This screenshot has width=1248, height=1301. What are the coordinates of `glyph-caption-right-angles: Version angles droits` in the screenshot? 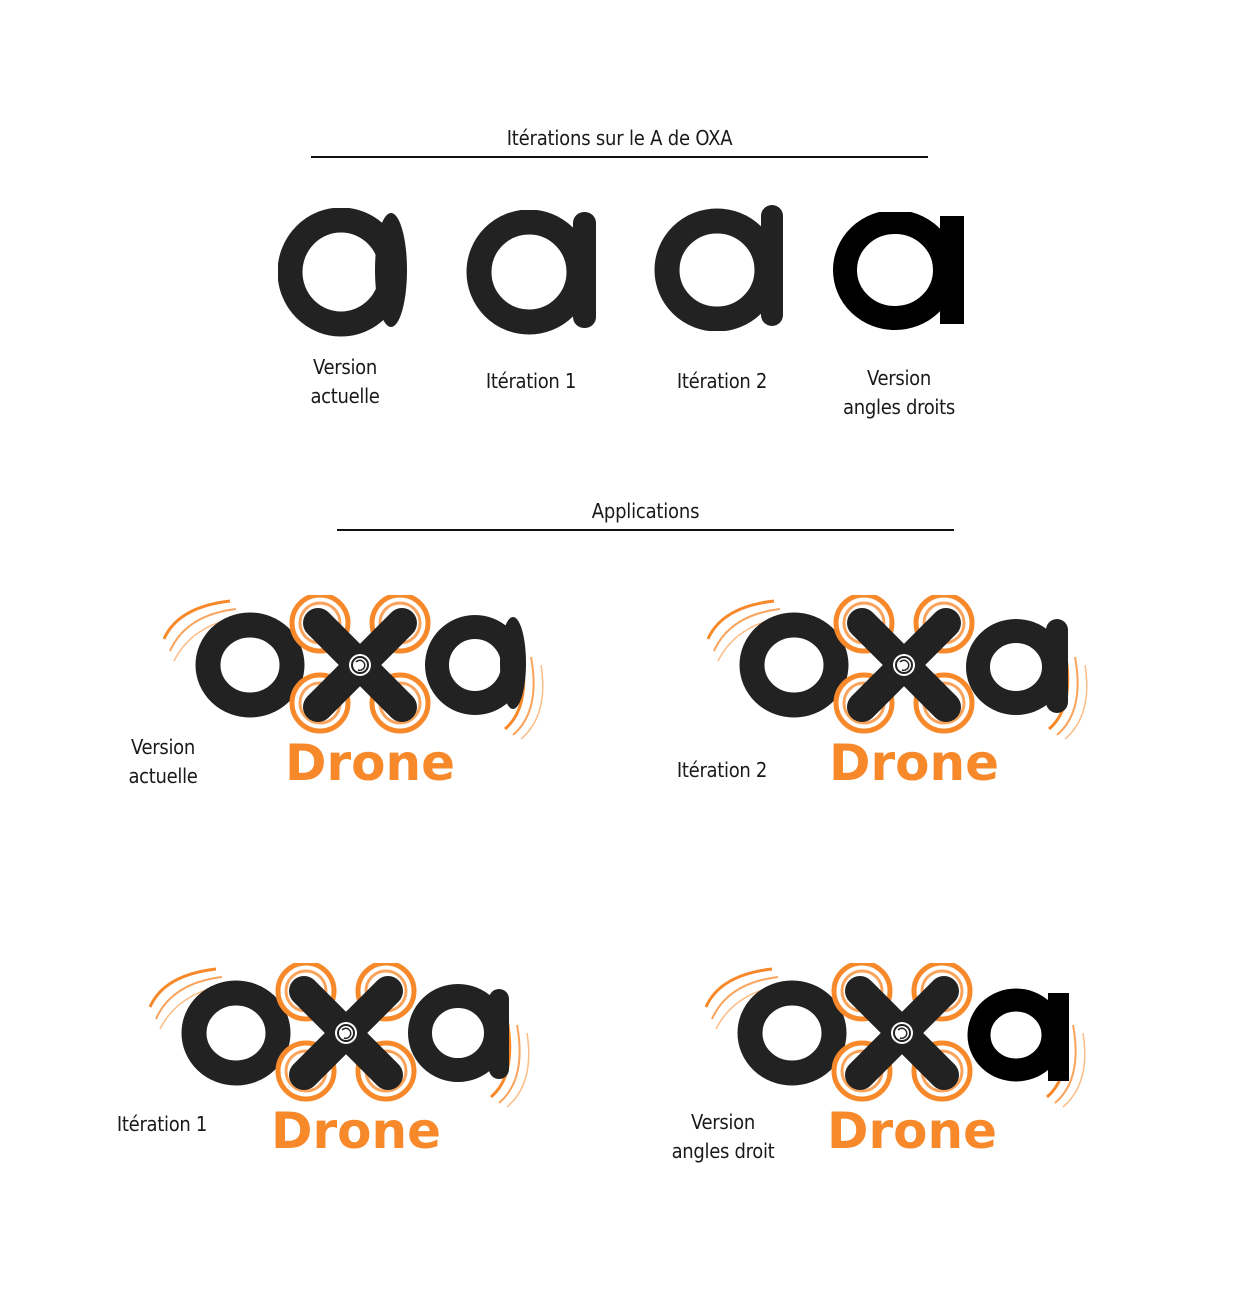 It's located at (899, 392).